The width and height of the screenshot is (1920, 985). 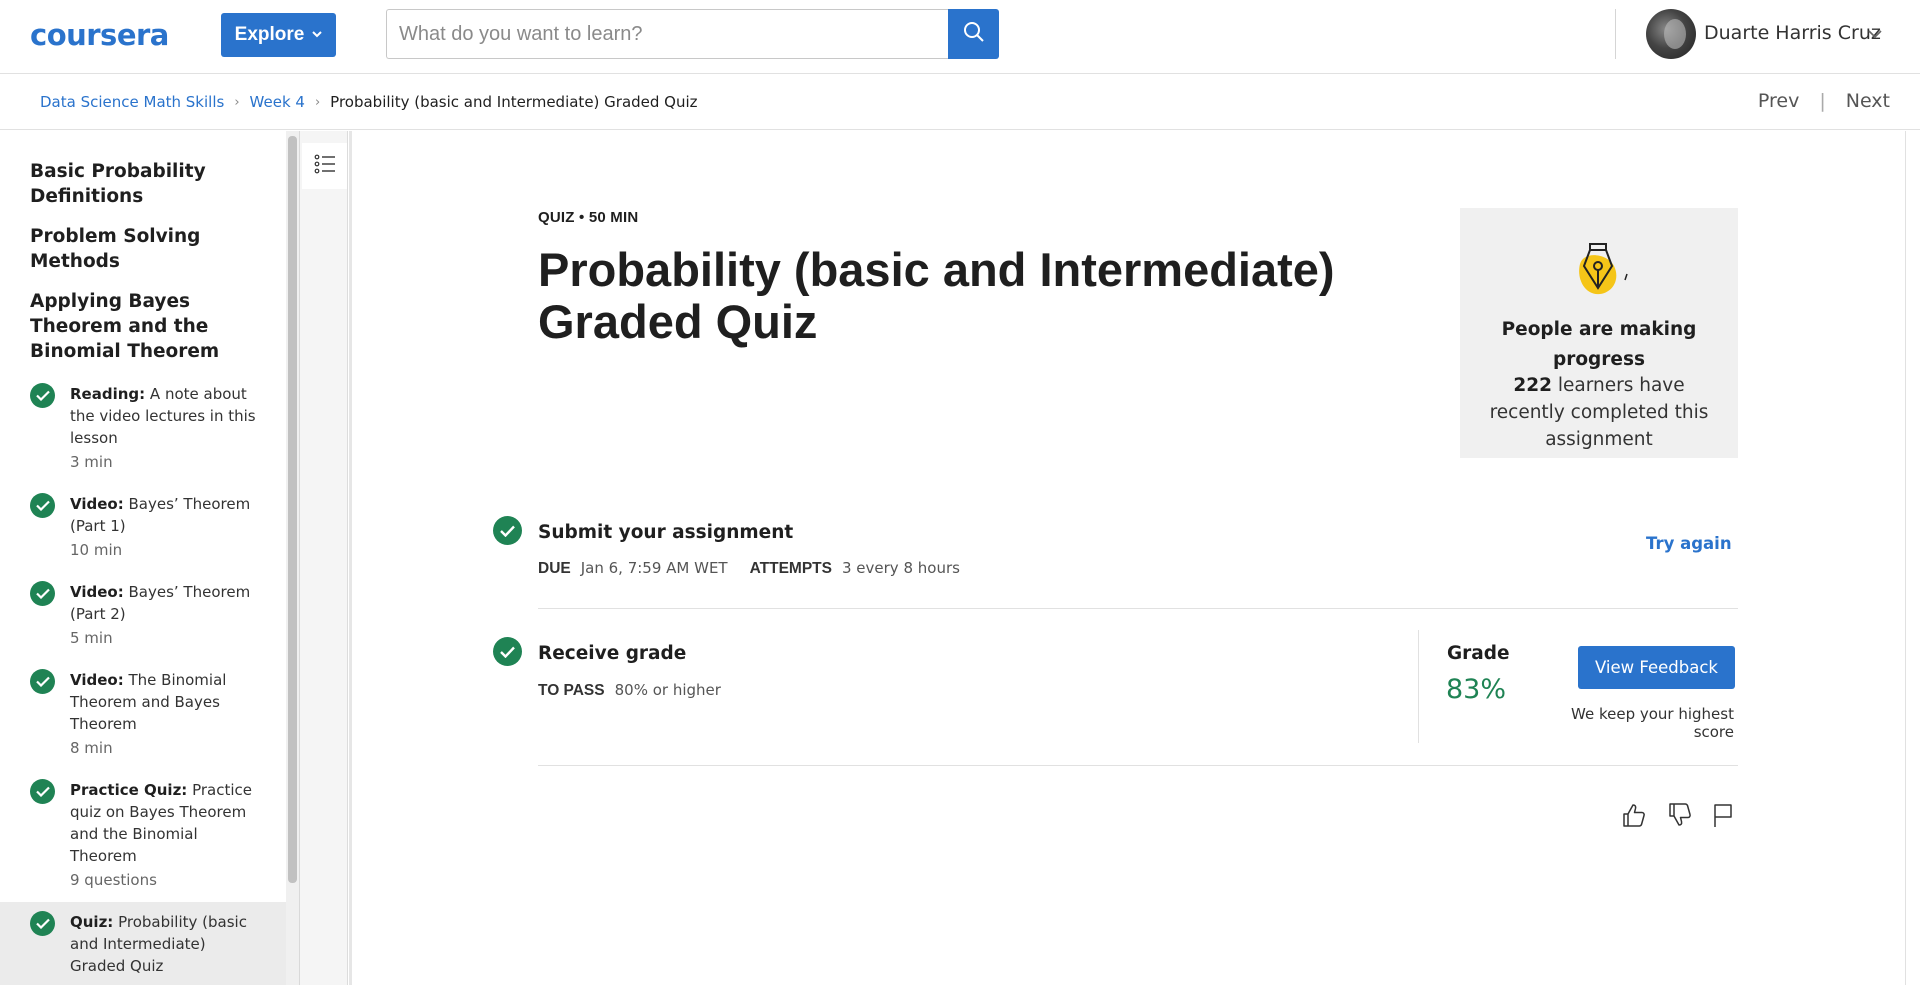 What do you see at coordinates (132, 102) in the screenshot?
I see `breadcrumb-course: Data Science Math Skills` at bounding box center [132, 102].